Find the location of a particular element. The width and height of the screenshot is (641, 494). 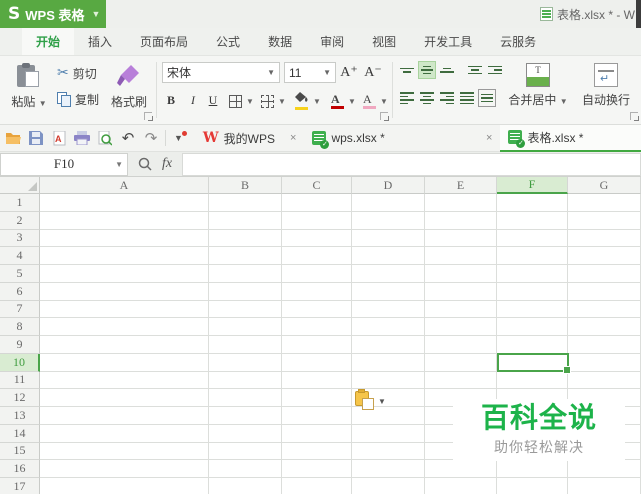

increase-indent-icon is located at coordinates (495, 70).